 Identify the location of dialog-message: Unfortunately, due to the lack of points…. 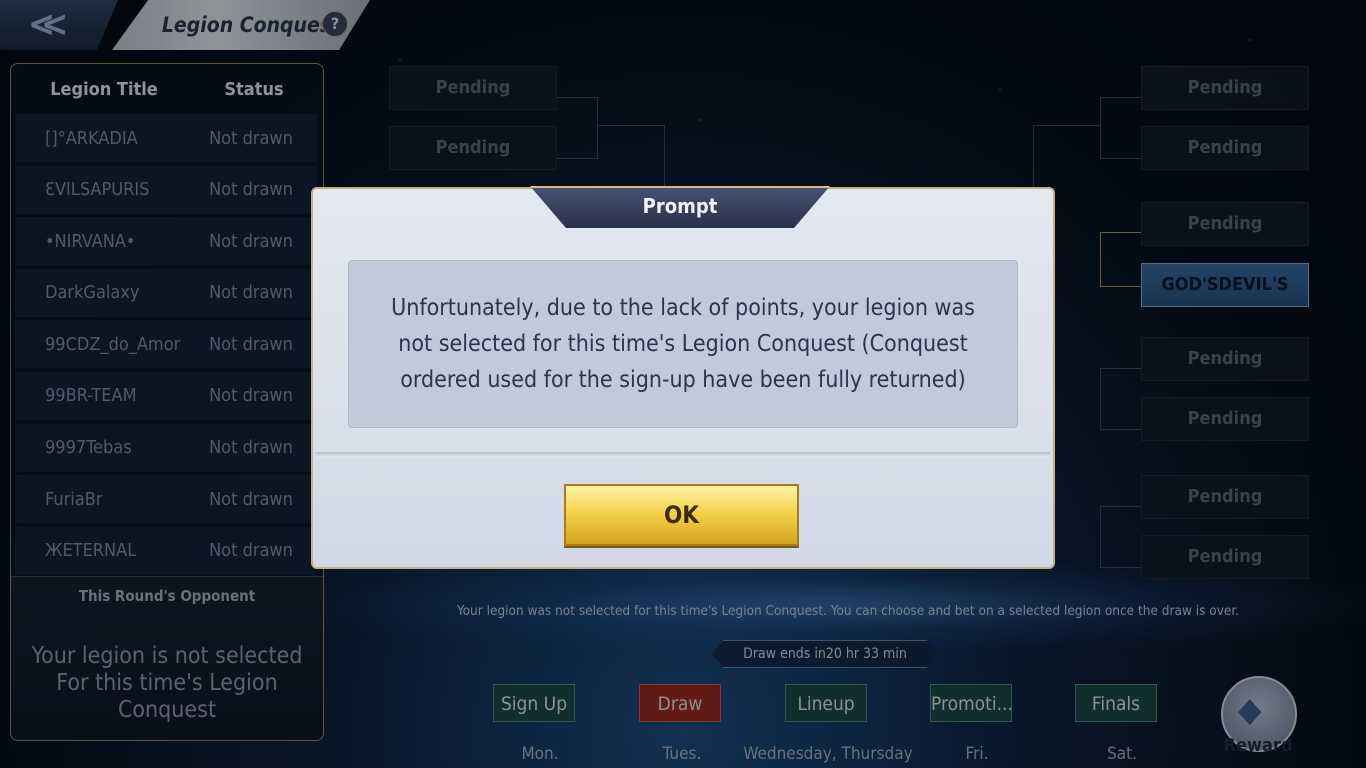
(683, 344).